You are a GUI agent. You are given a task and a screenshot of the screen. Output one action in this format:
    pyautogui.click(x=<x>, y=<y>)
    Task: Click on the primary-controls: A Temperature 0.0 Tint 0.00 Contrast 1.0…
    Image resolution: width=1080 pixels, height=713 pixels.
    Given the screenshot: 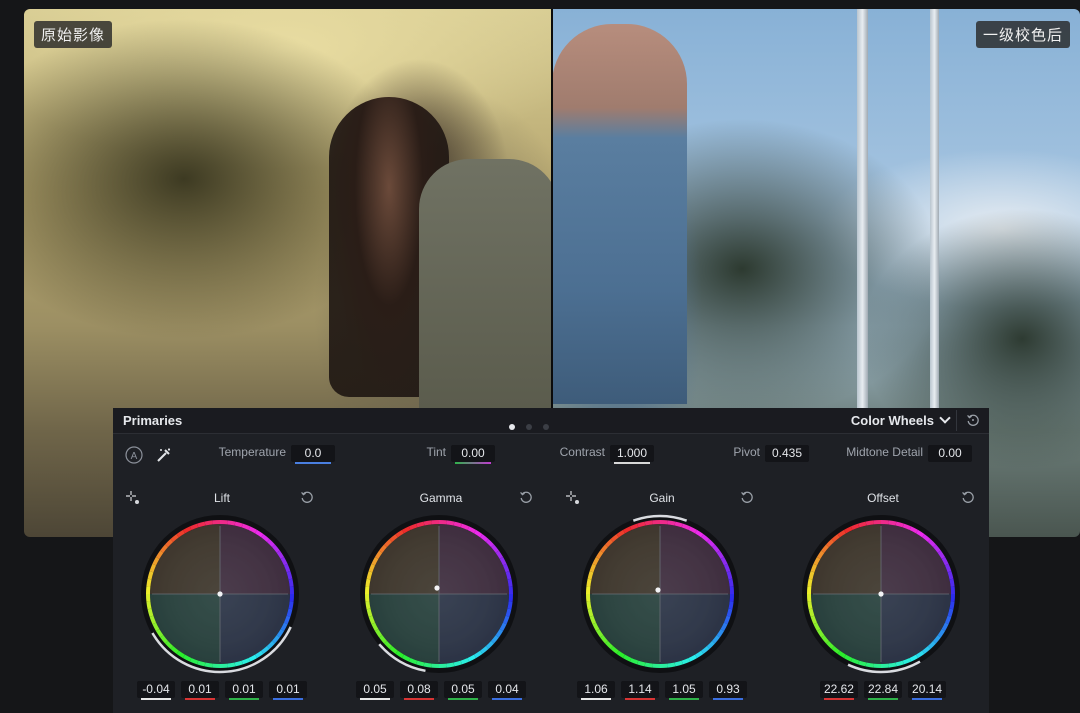 What is the action you would take?
    pyautogui.click(x=551, y=454)
    